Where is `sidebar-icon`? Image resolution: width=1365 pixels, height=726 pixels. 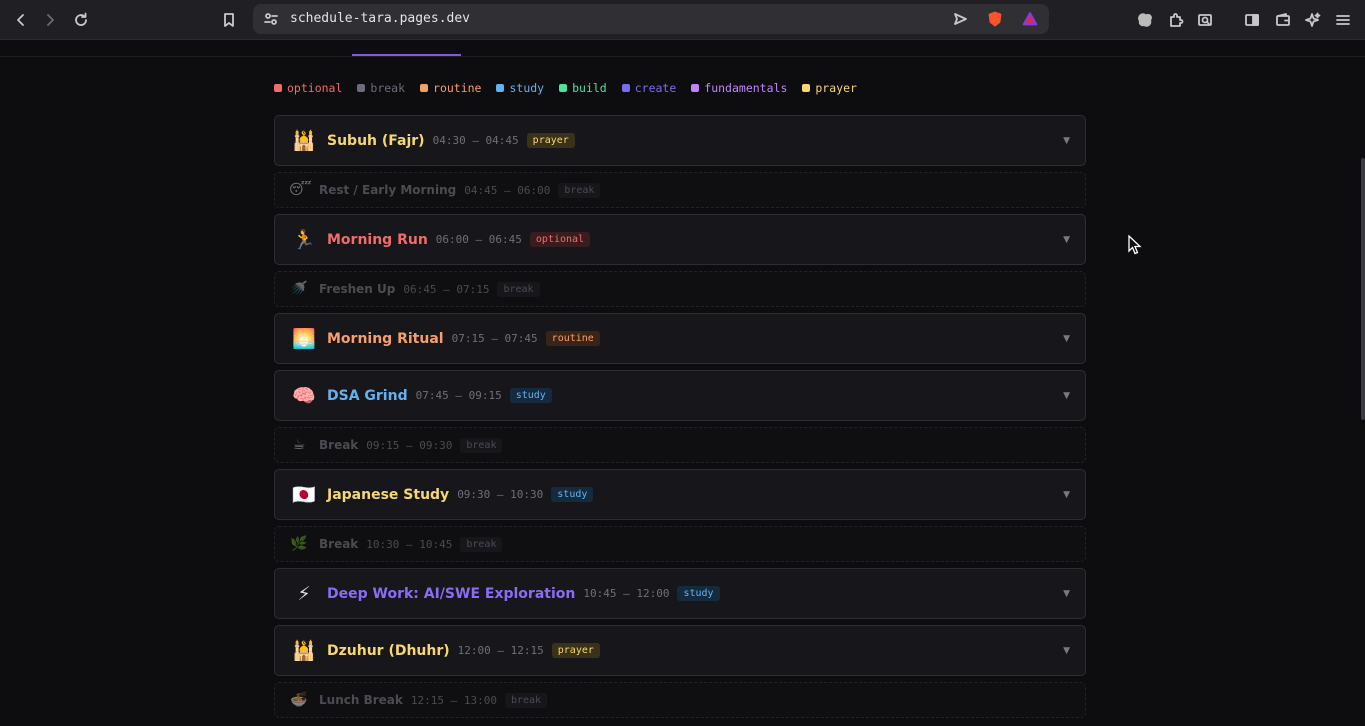 sidebar-icon is located at coordinates (1252, 20).